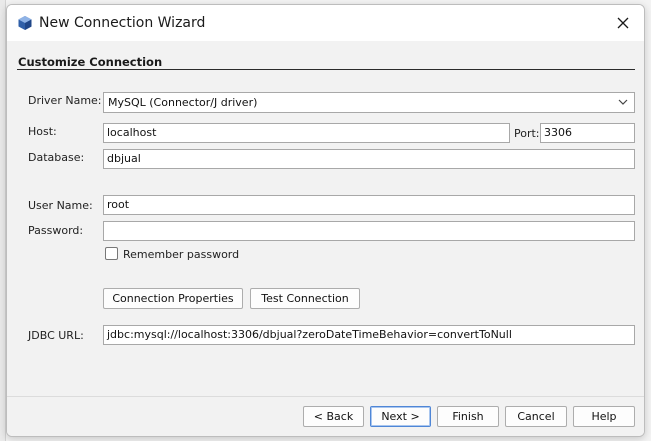 This screenshot has width=651, height=441. What do you see at coordinates (42, 131) in the screenshot?
I see `host-label: Host:` at bounding box center [42, 131].